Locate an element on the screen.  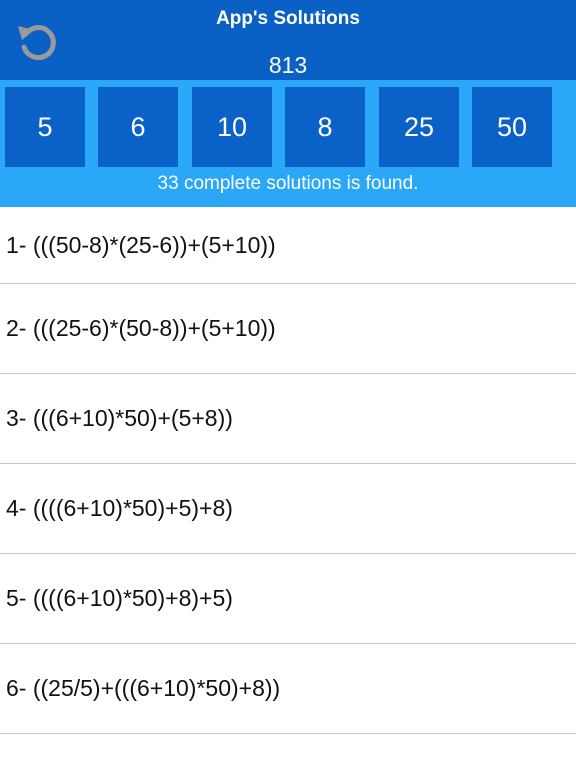
number-tile: 8 is located at coordinates (325, 127).